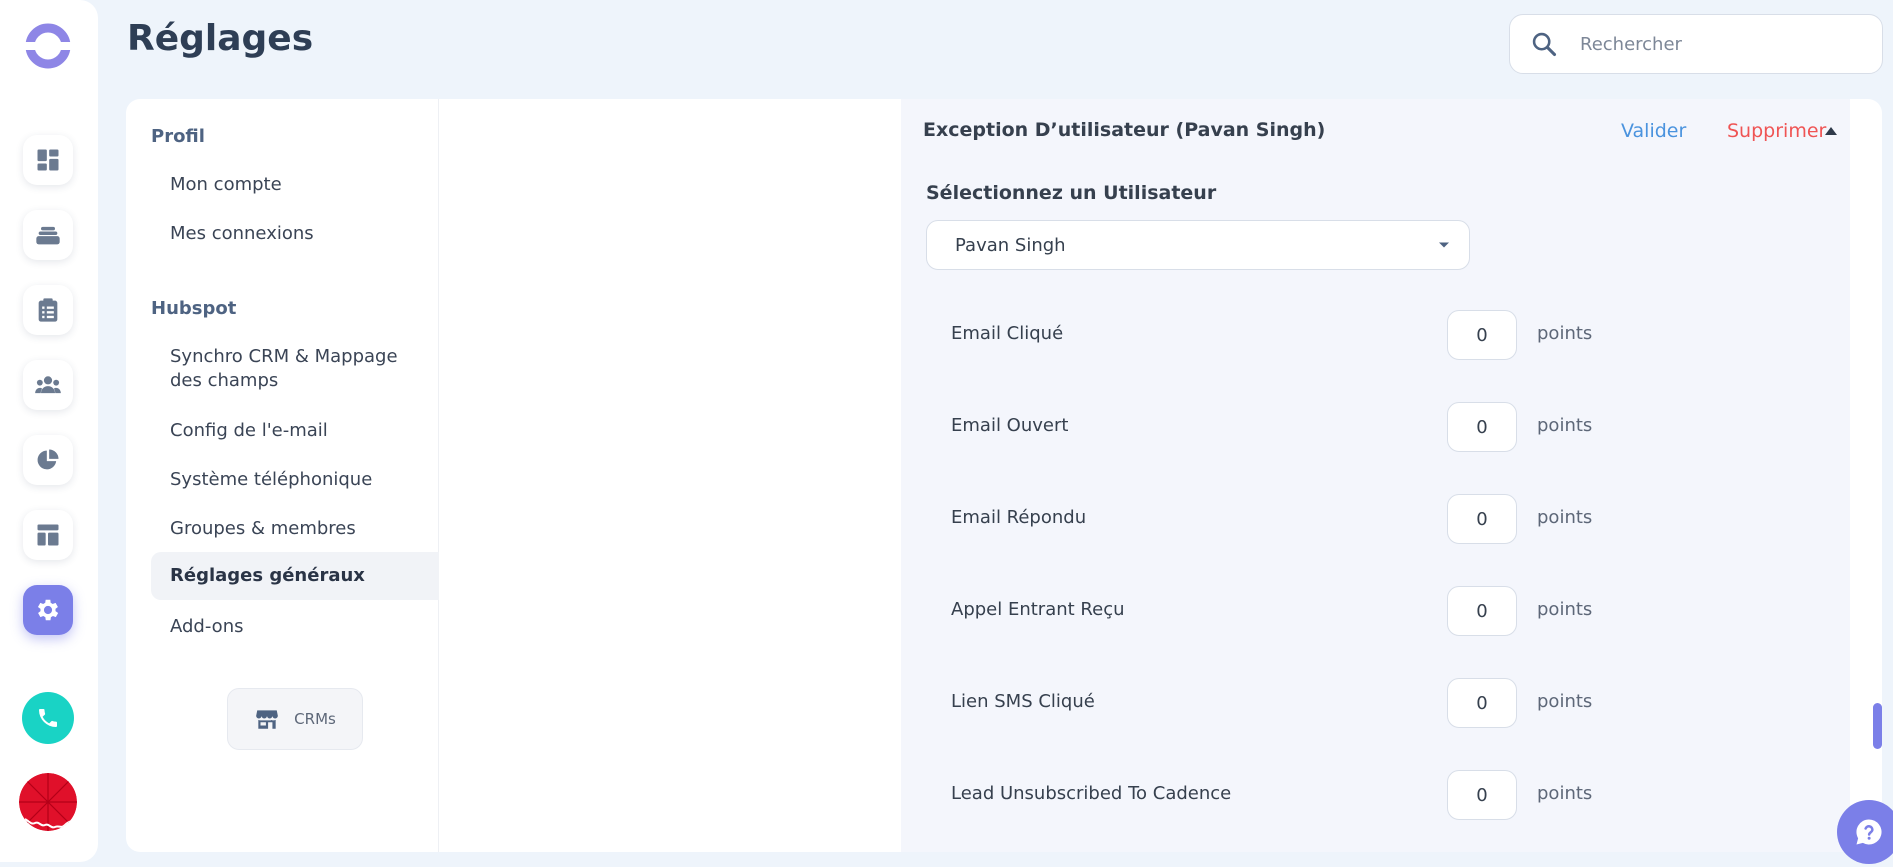  I want to click on rail-dashboard-button, so click(48, 160).